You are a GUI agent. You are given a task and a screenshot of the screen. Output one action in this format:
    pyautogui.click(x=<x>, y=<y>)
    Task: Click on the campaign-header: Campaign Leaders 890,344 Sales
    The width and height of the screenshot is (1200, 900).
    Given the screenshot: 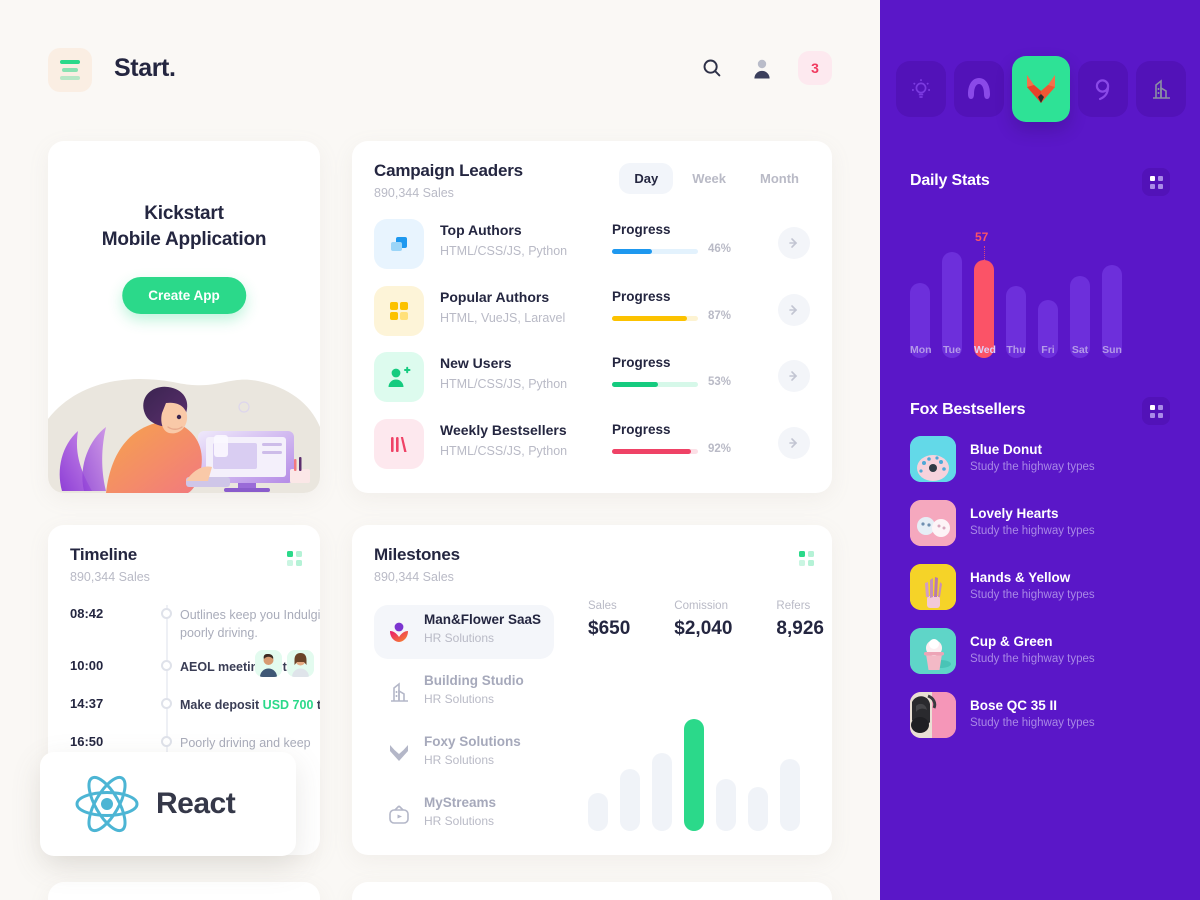 What is the action you would take?
    pyautogui.click(x=448, y=180)
    